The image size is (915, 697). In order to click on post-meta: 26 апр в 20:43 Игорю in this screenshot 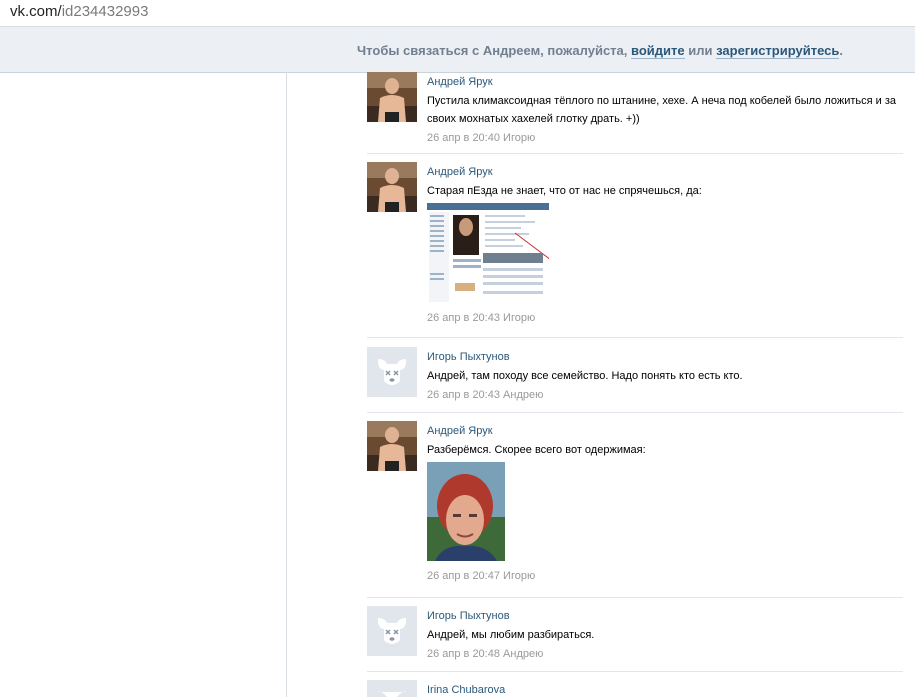, I will do `click(665, 318)`.